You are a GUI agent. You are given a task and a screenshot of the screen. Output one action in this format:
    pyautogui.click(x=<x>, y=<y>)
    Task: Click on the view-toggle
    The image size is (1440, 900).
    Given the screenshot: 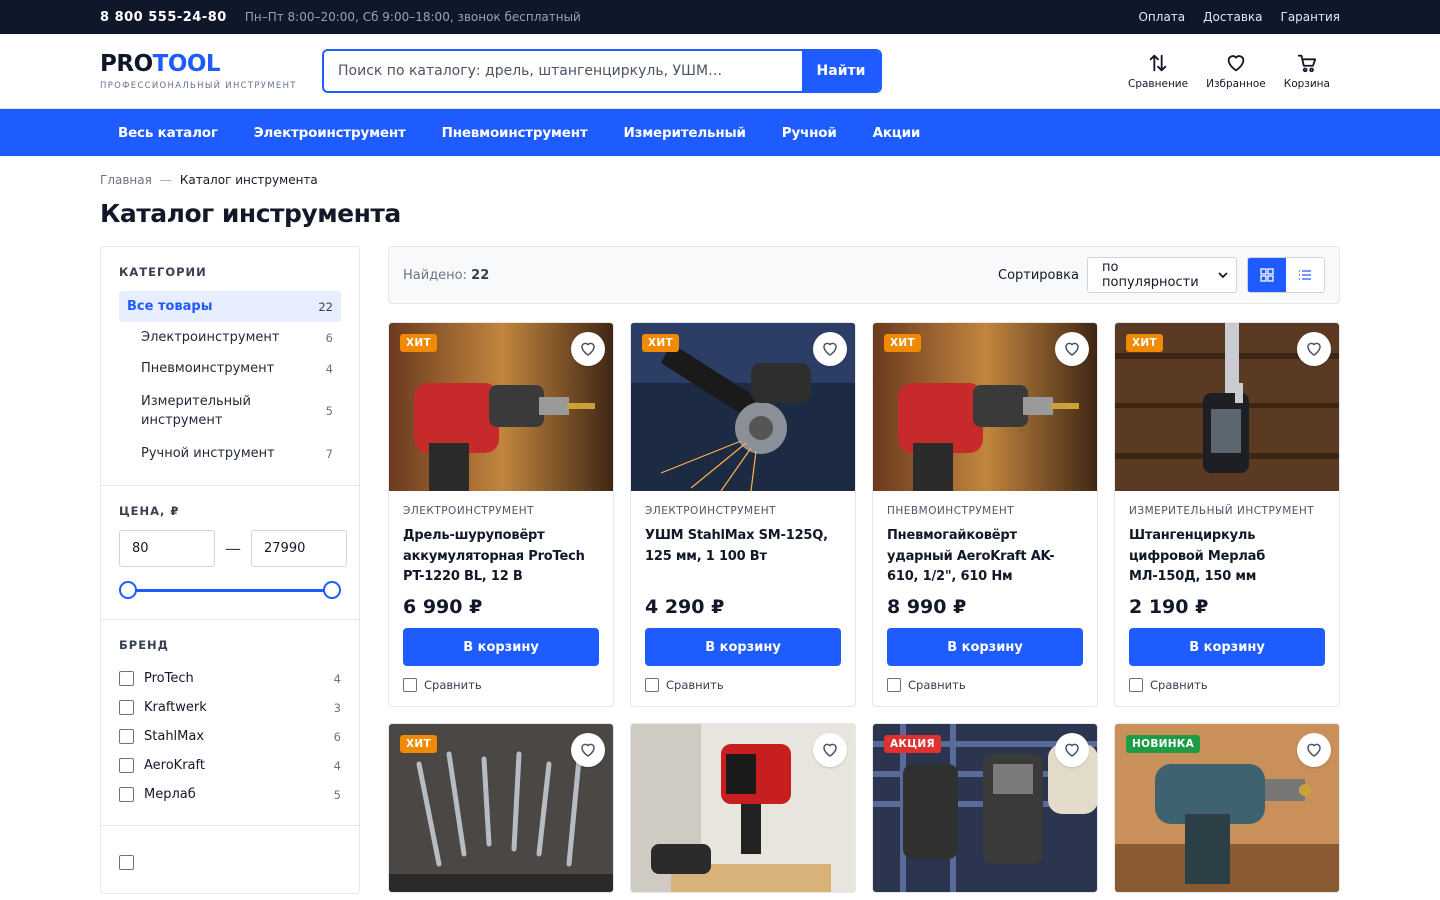 What is the action you would take?
    pyautogui.click(x=1286, y=275)
    